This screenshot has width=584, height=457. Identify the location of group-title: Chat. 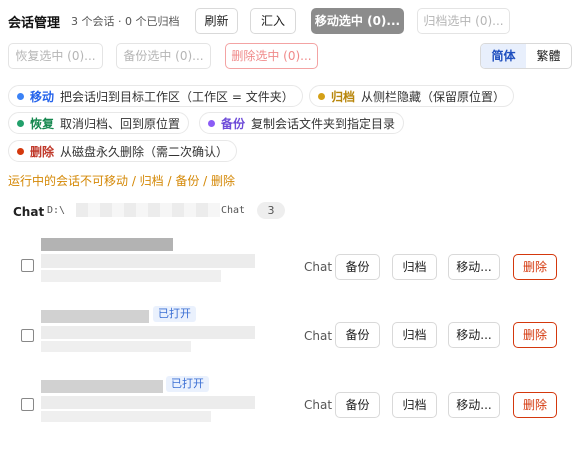
(29, 212).